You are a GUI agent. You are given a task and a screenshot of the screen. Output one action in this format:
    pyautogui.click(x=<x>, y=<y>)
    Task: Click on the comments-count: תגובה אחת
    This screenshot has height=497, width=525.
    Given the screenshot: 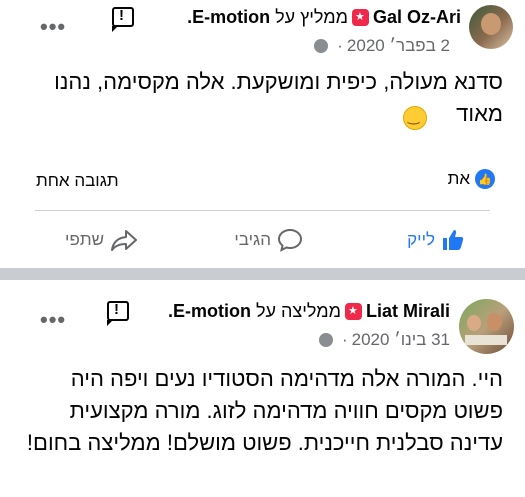 What is the action you would take?
    pyautogui.click(x=77, y=181)
    